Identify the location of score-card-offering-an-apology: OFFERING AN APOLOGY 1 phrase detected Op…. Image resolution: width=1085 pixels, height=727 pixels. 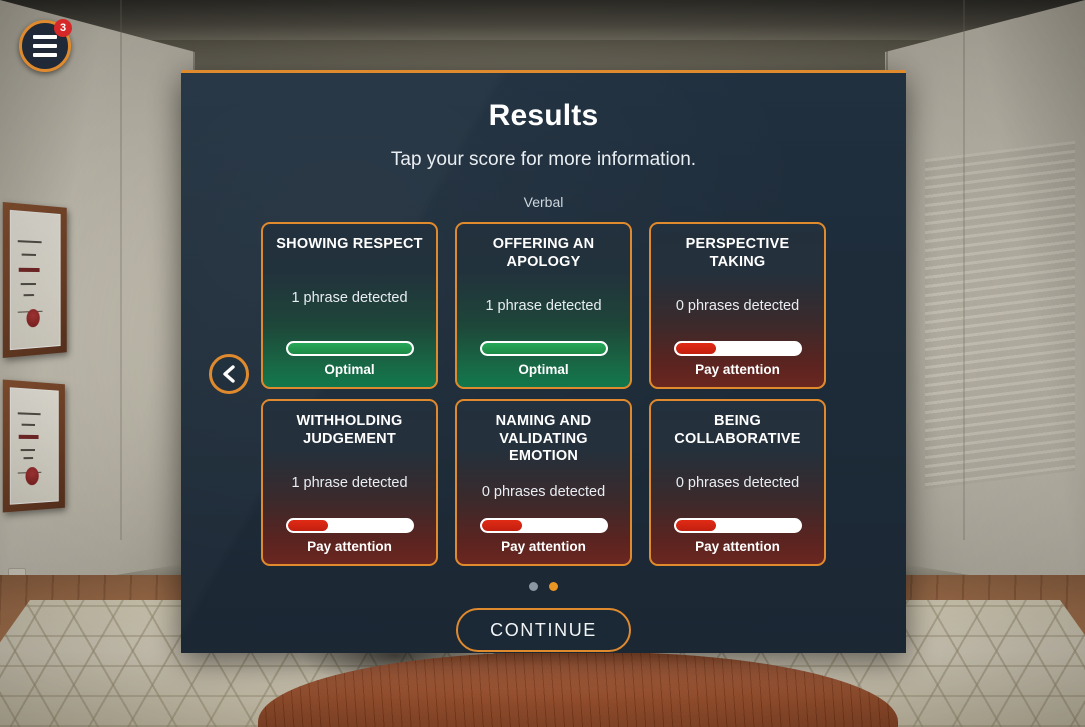
(543, 305).